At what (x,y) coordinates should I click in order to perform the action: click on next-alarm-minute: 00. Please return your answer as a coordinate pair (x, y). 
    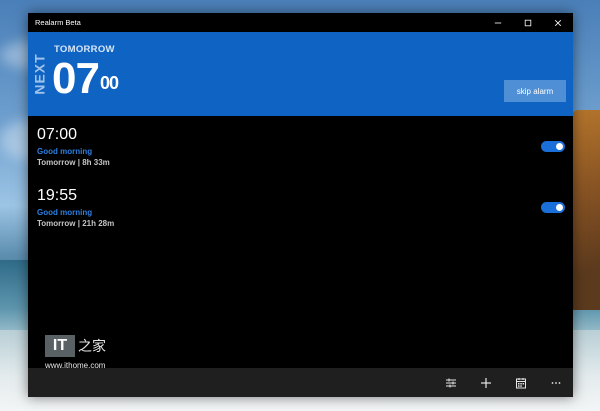
    Looking at the image, I should click on (109, 83).